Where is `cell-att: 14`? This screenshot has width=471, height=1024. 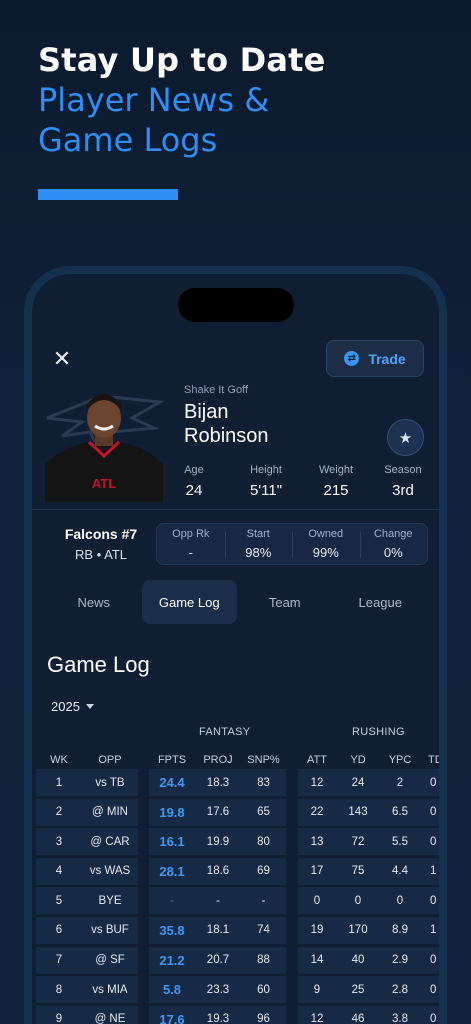
cell-att: 14 is located at coordinates (317, 960).